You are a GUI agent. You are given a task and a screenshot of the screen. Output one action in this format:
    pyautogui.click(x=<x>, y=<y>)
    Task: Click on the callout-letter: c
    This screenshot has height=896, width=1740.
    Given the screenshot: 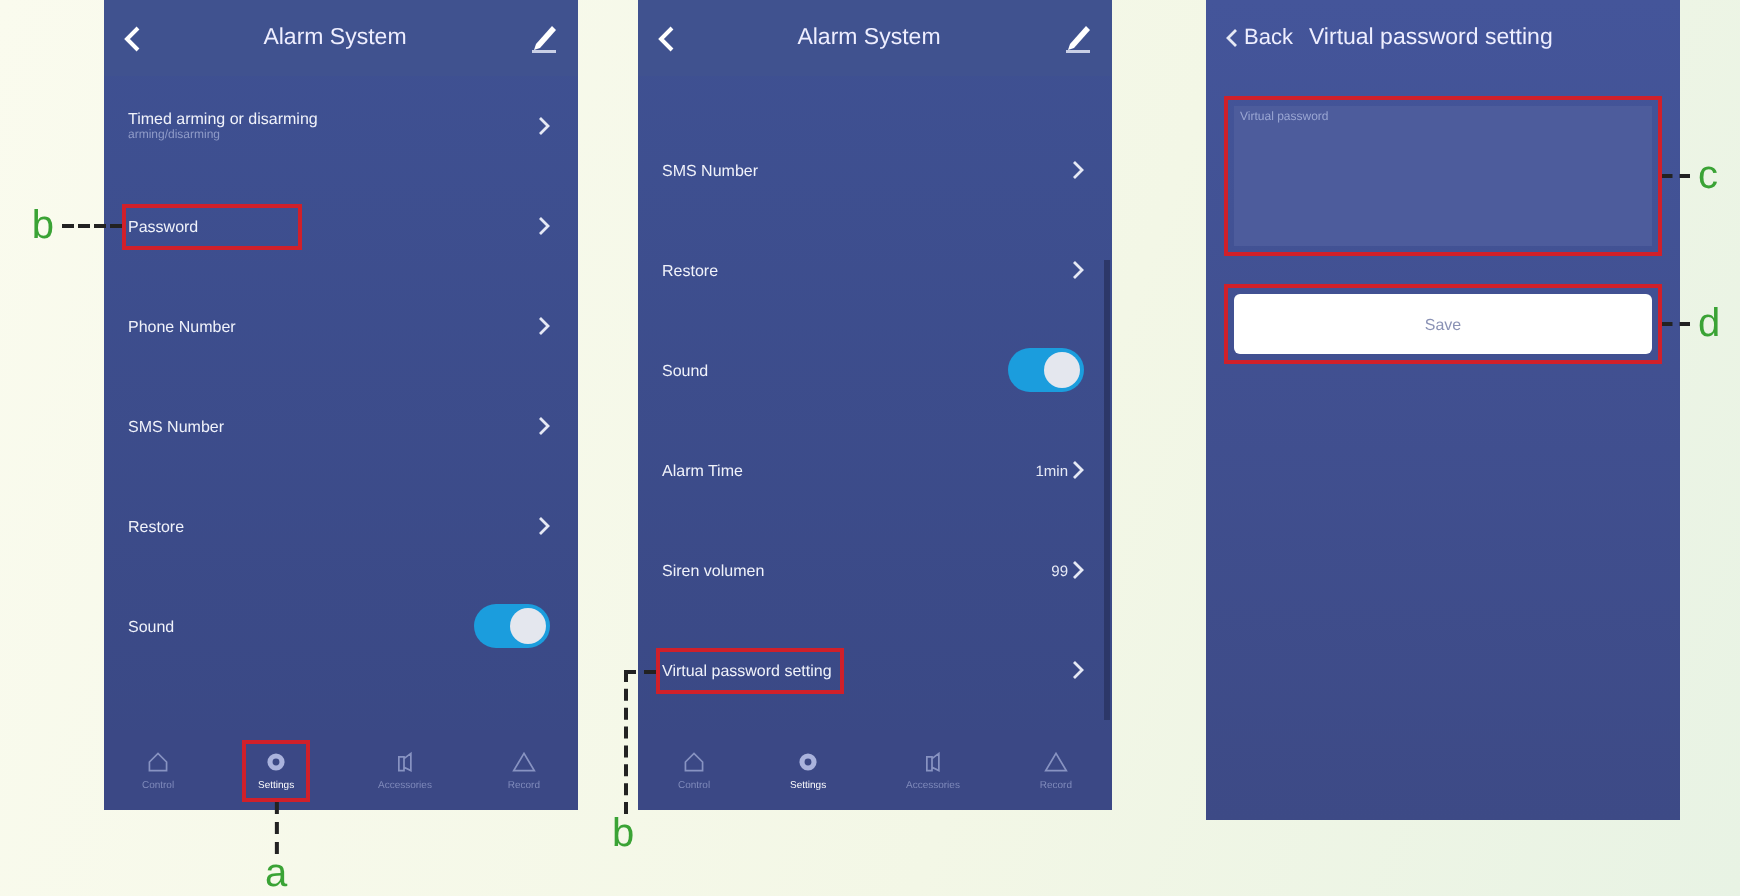 What is the action you would take?
    pyautogui.click(x=1708, y=176)
    